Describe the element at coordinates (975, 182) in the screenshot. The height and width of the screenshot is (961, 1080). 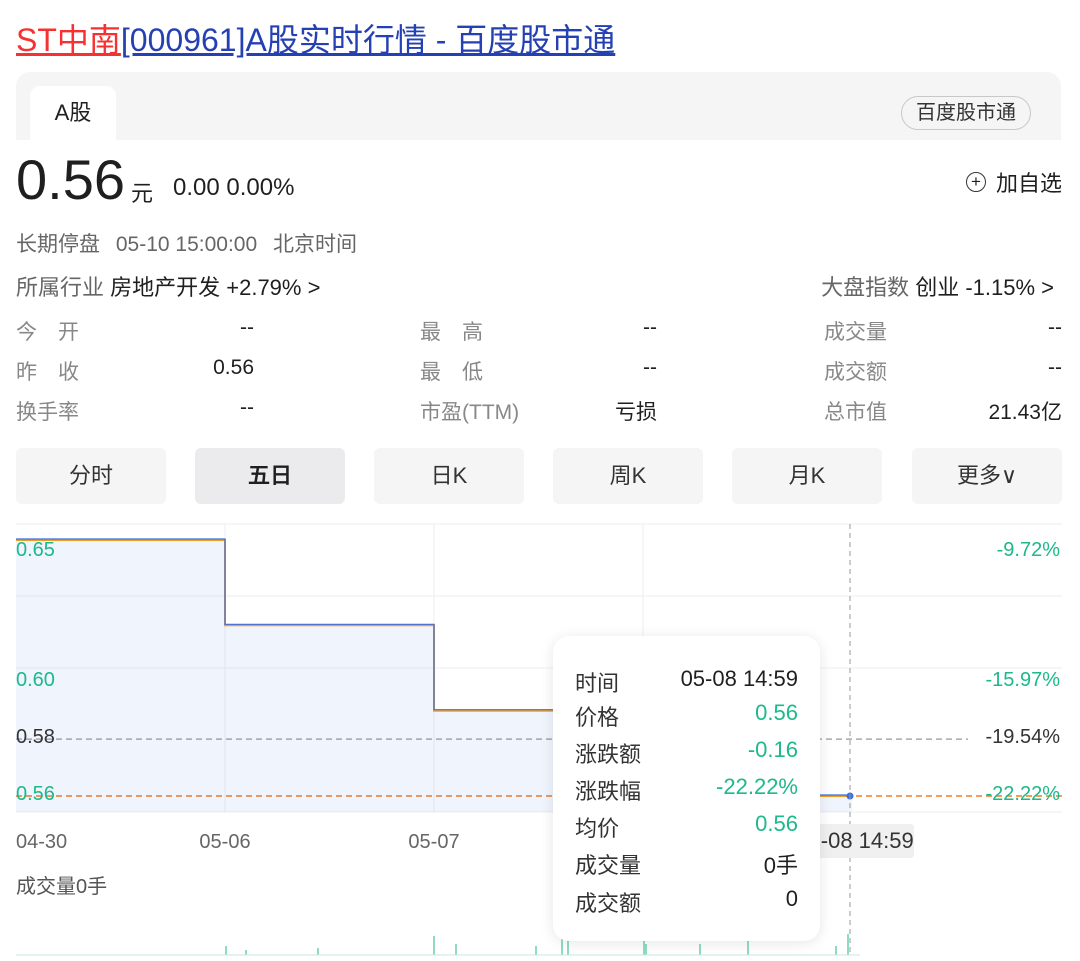
I see `plus-circle-icon: +` at that location.